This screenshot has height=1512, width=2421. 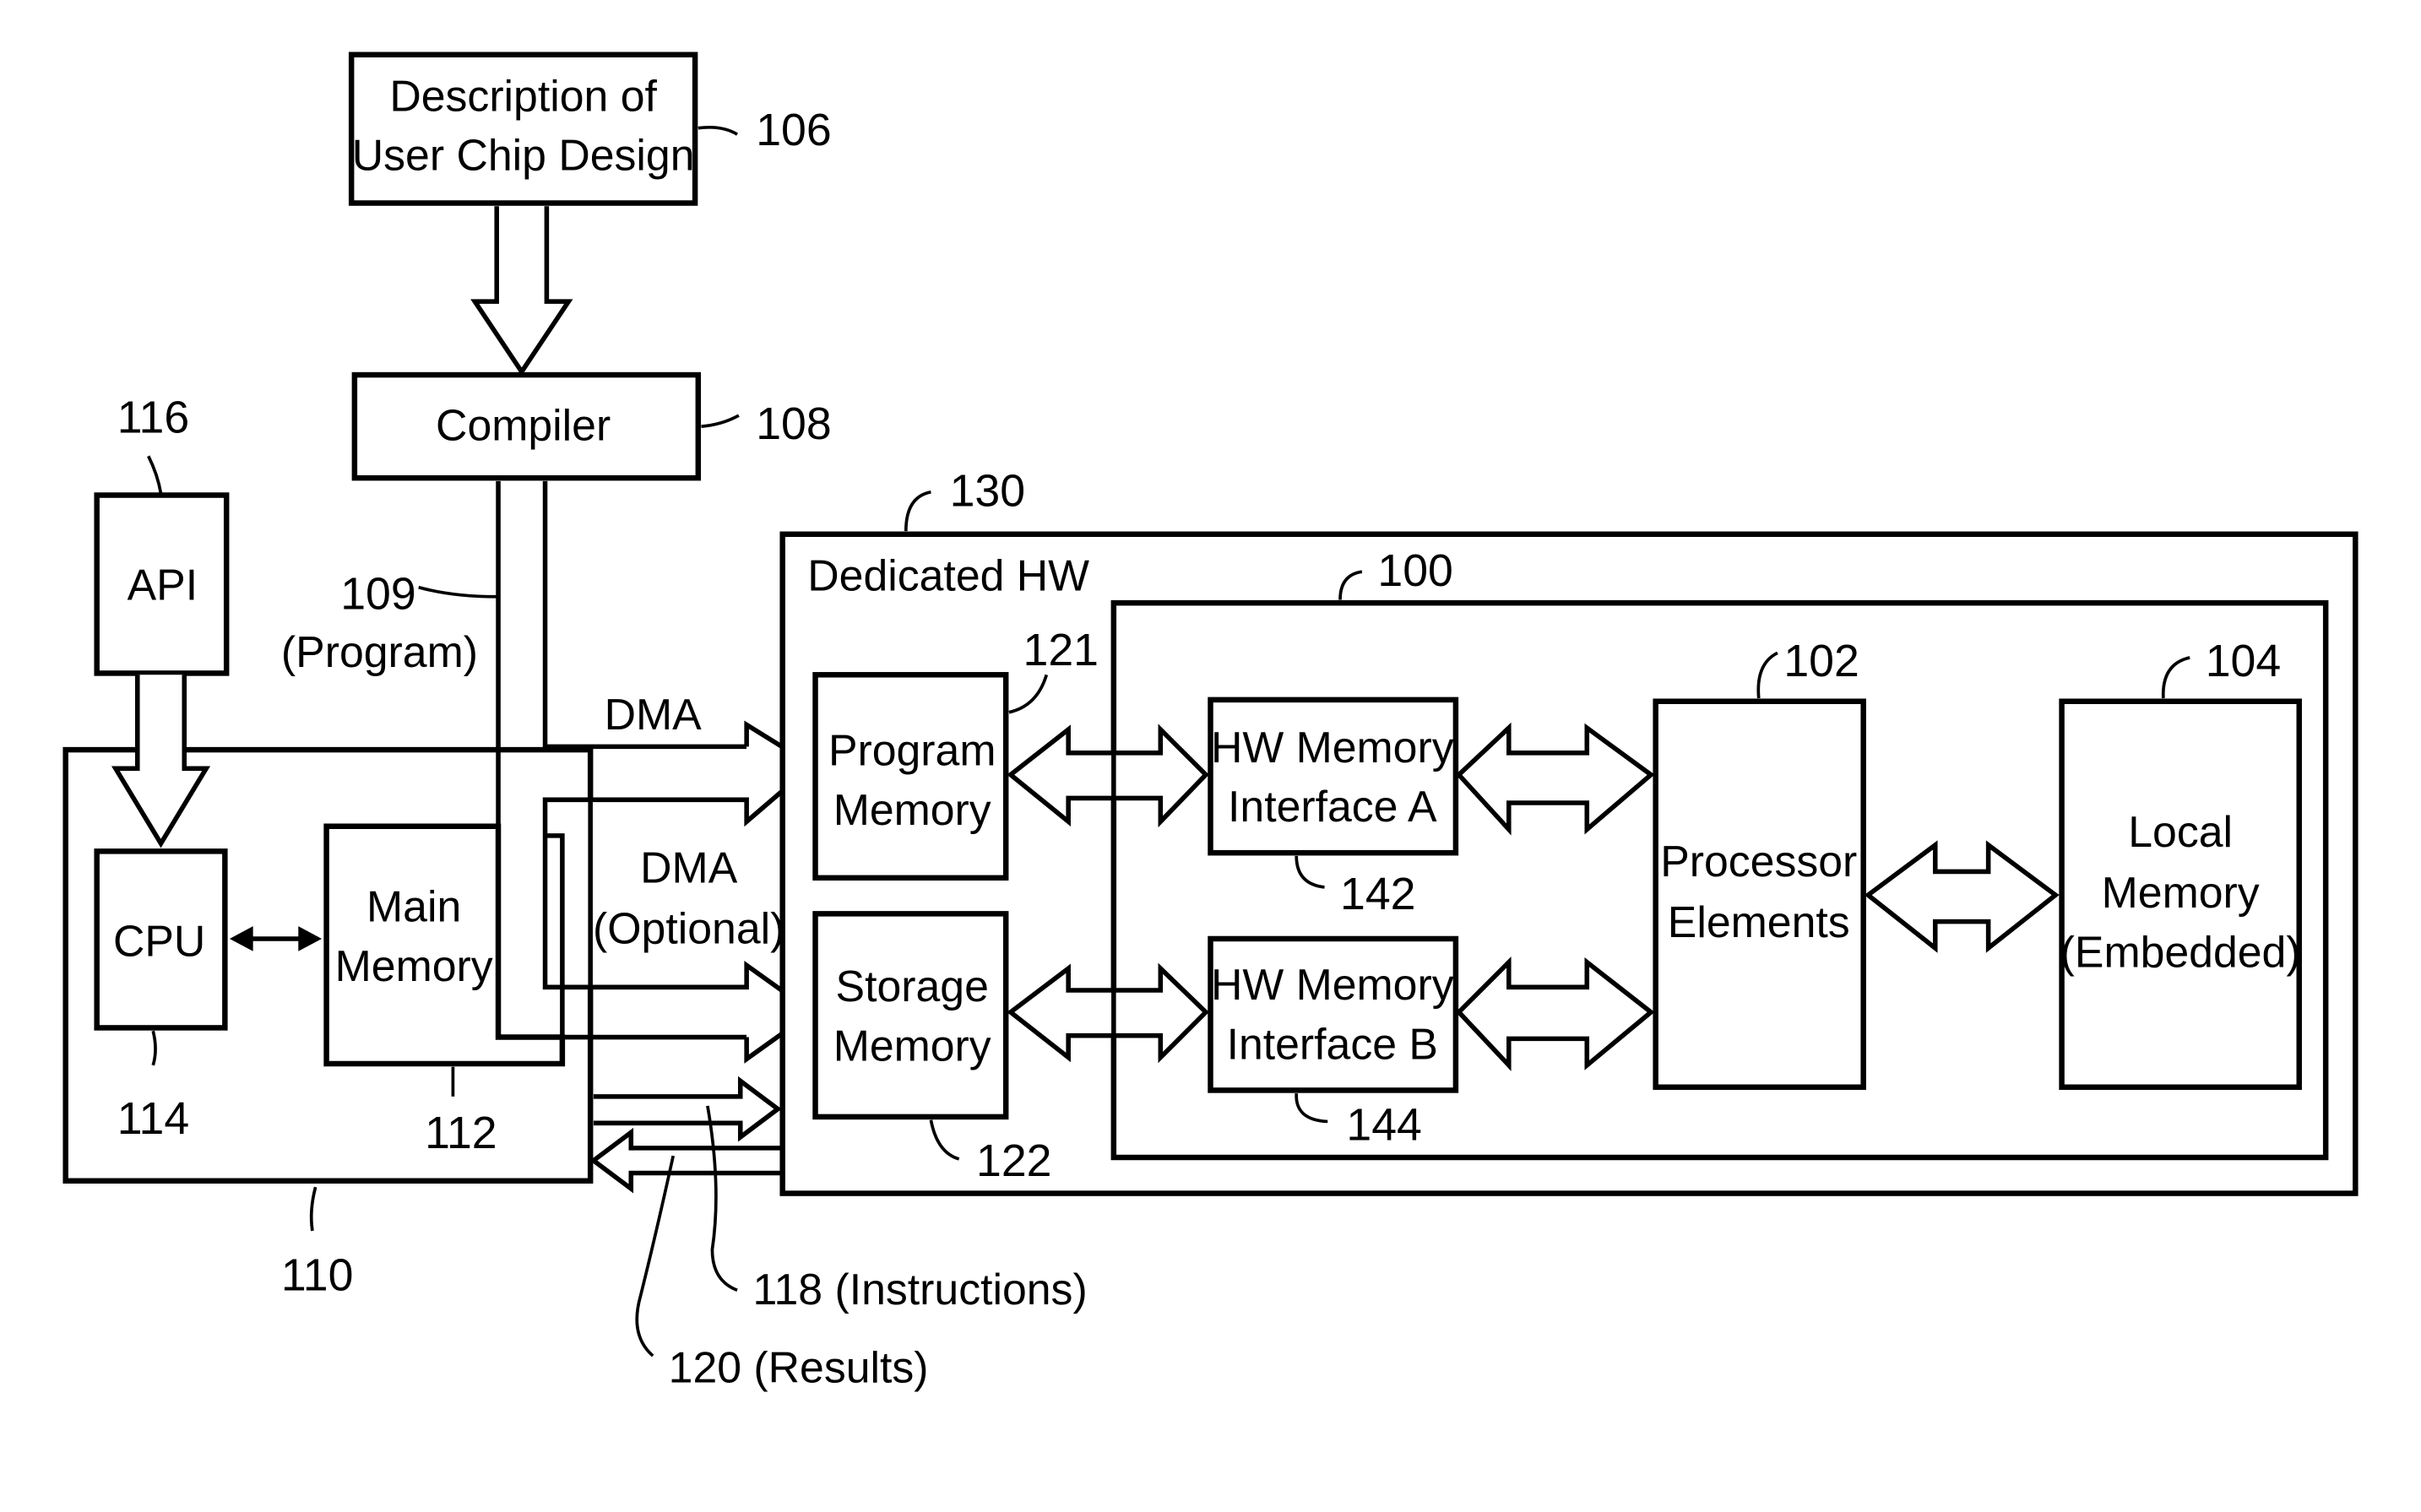 What do you see at coordinates (1333, 776) in the screenshot?
I see `hw-memory-interface-a-block: HW Memory Interface A` at bounding box center [1333, 776].